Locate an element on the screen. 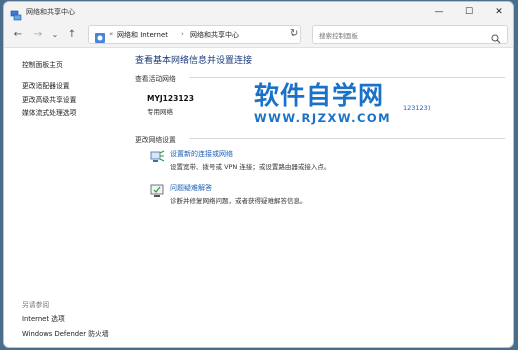 The width and height of the screenshot is (518, 350). sidebar-item-windows-defender-firewall: Windows Defender 防火墙 is located at coordinates (65, 333).